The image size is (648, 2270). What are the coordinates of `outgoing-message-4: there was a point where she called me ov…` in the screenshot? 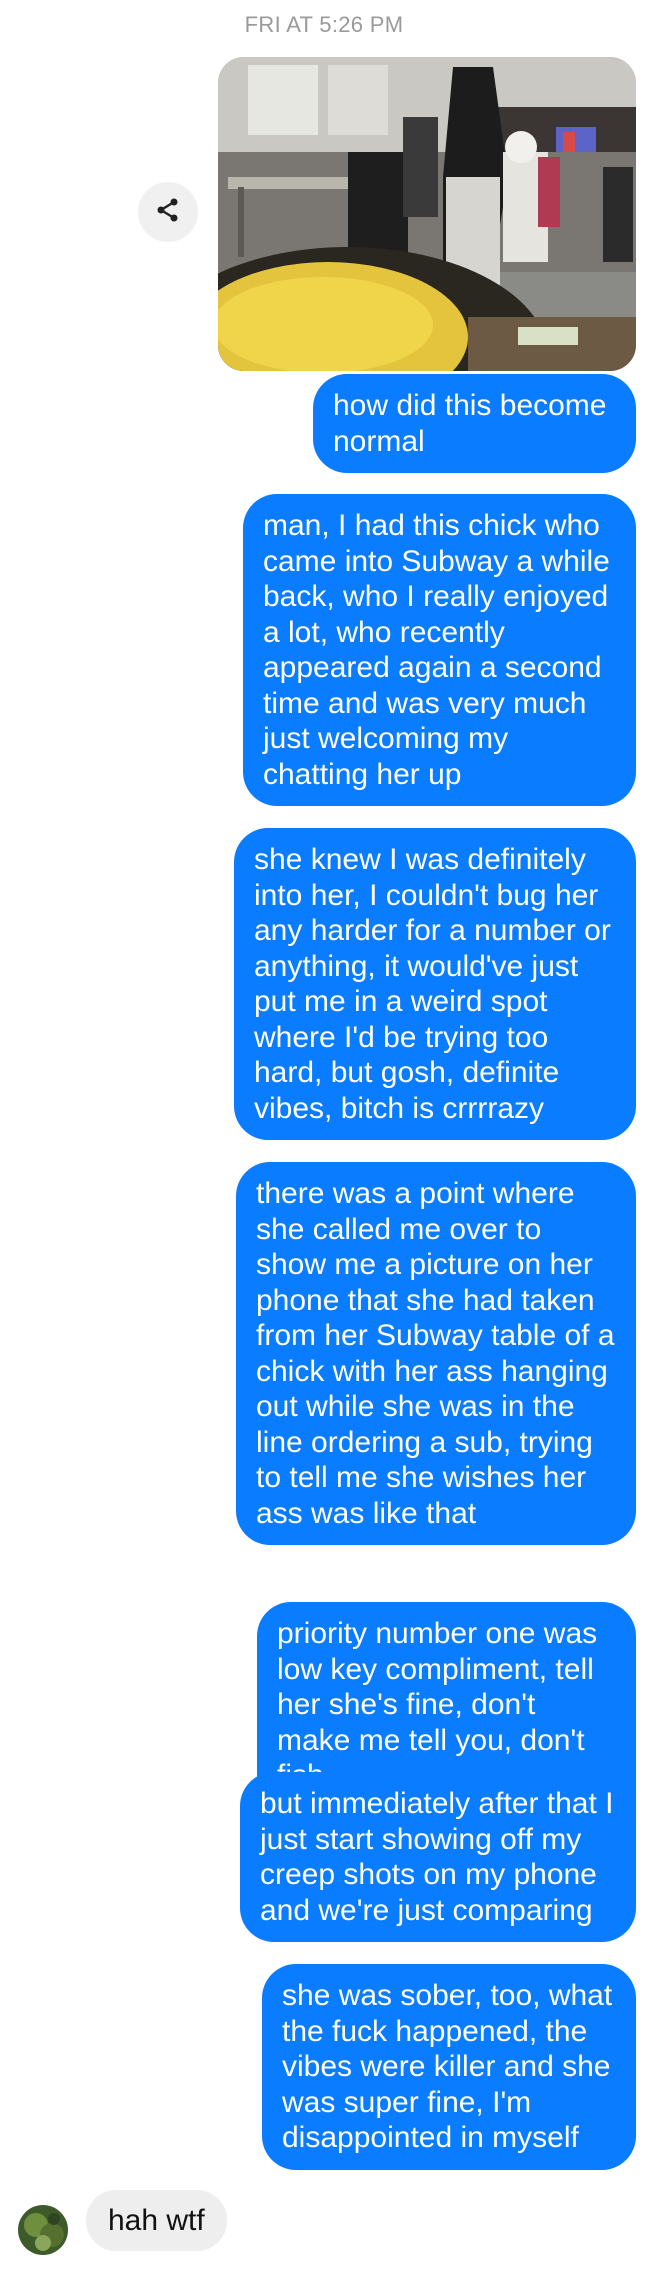 It's located at (436, 1353).